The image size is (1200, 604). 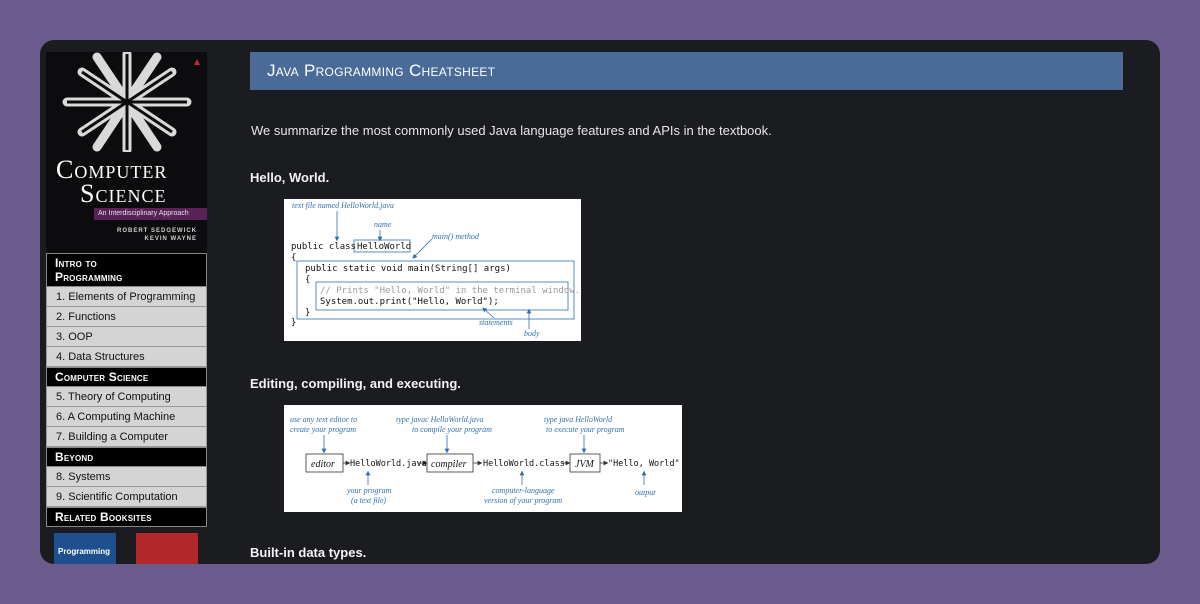 What do you see at coordinates (323, 419) in the screenshot?
I see `ann-editor-1: use any text editor to` at bounding box center [323, 419].